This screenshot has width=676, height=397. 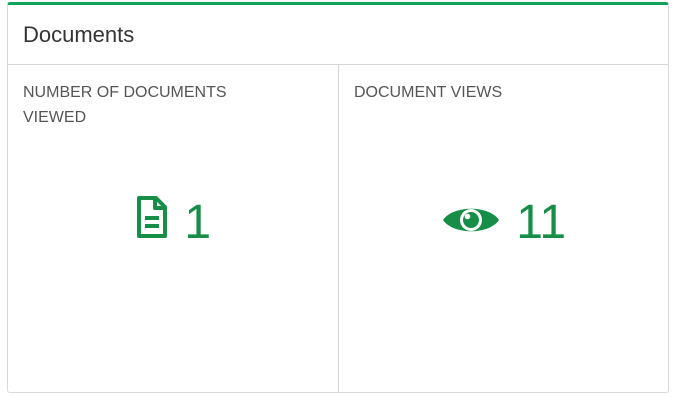 What do you see at coordinates (428, 92) in the screenshot?
I see `stat-label: DOCUMENT VIEWS` at bounding box center [428, 92].